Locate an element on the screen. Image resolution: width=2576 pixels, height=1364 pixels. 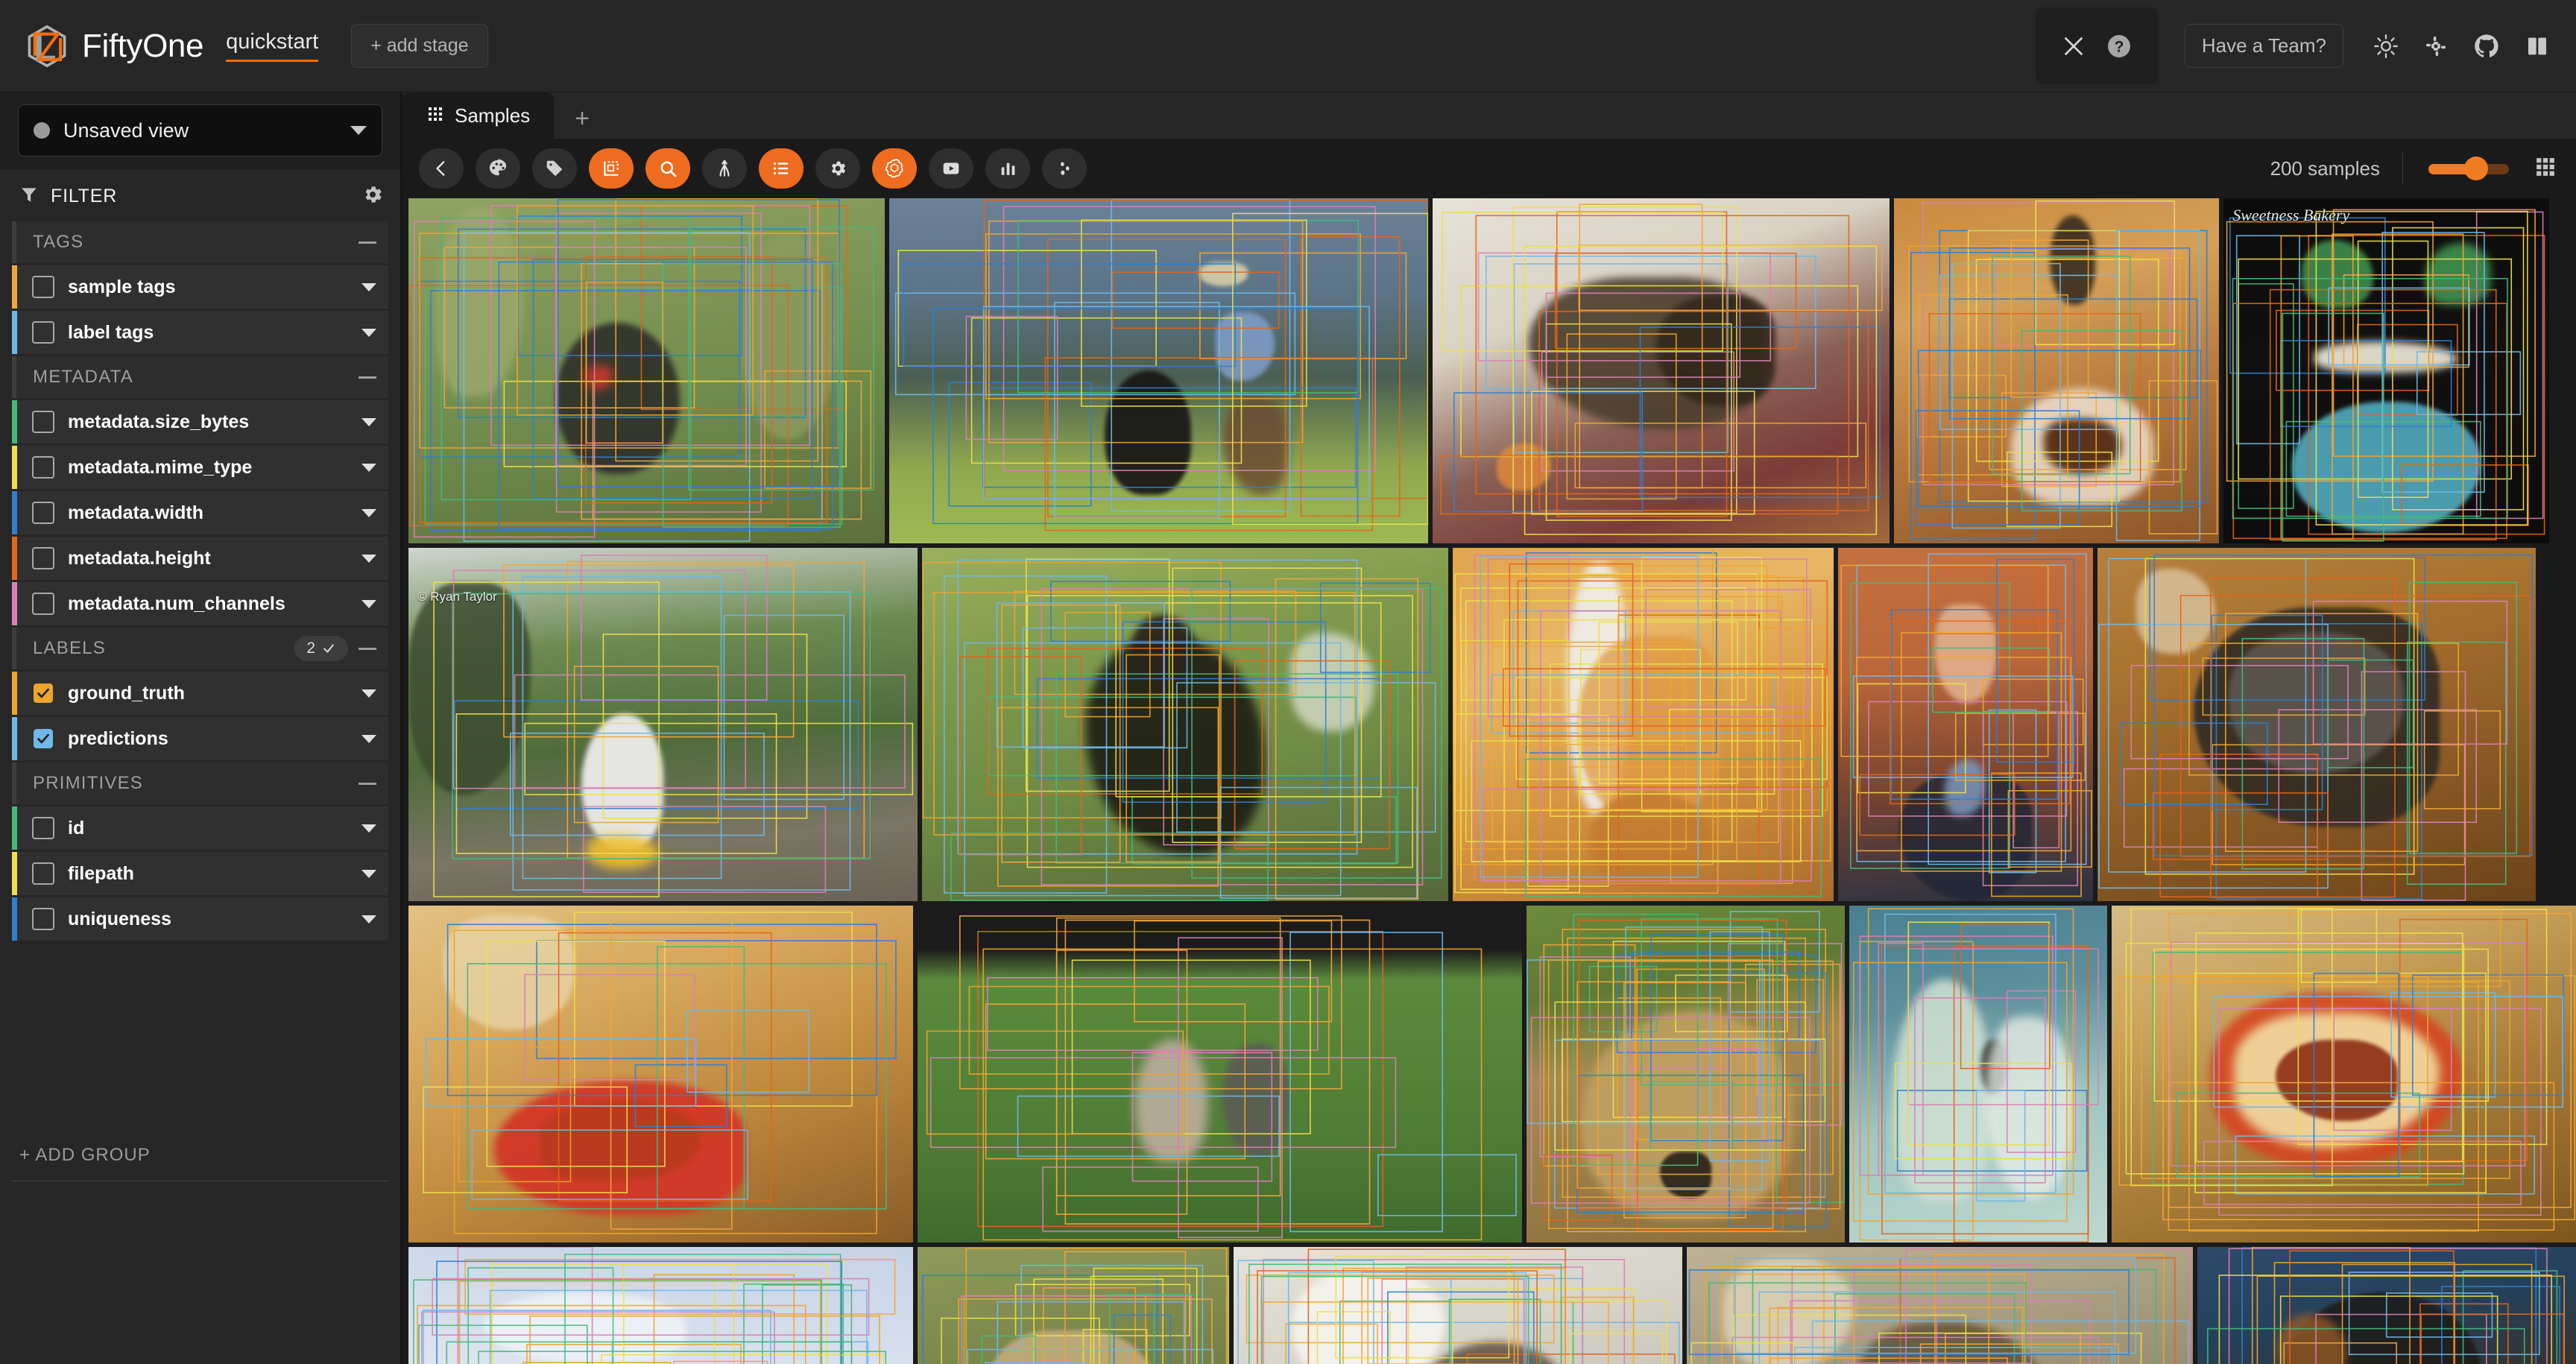
sidebar-group-tags: TAGS is located at coordinates (200, 242).